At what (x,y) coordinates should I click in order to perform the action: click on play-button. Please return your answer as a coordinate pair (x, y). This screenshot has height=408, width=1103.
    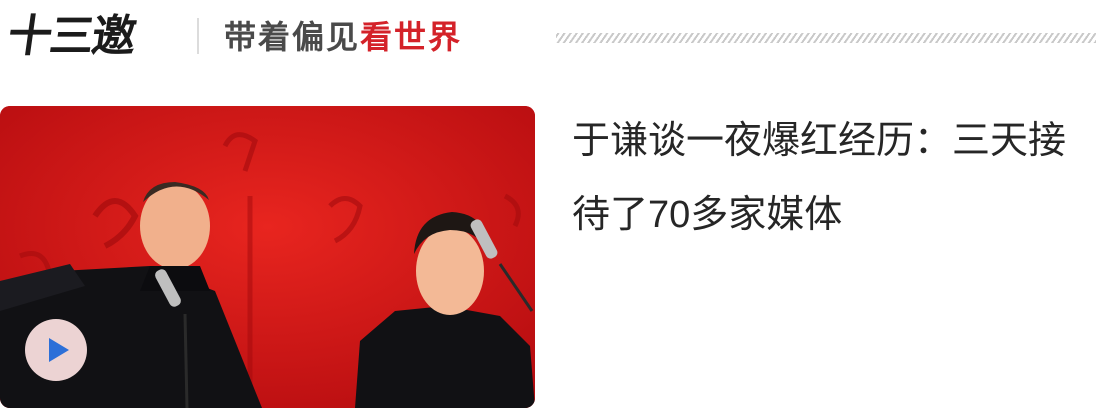
    Looking at the image, I should click on (56, 350).